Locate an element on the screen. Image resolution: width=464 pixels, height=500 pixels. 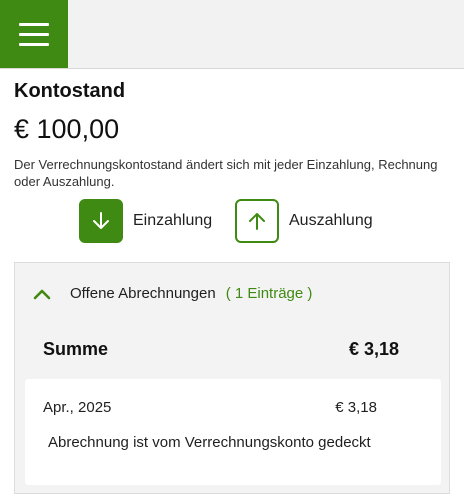
sum-value: € 3,18 is located at coordinates (373, 349).